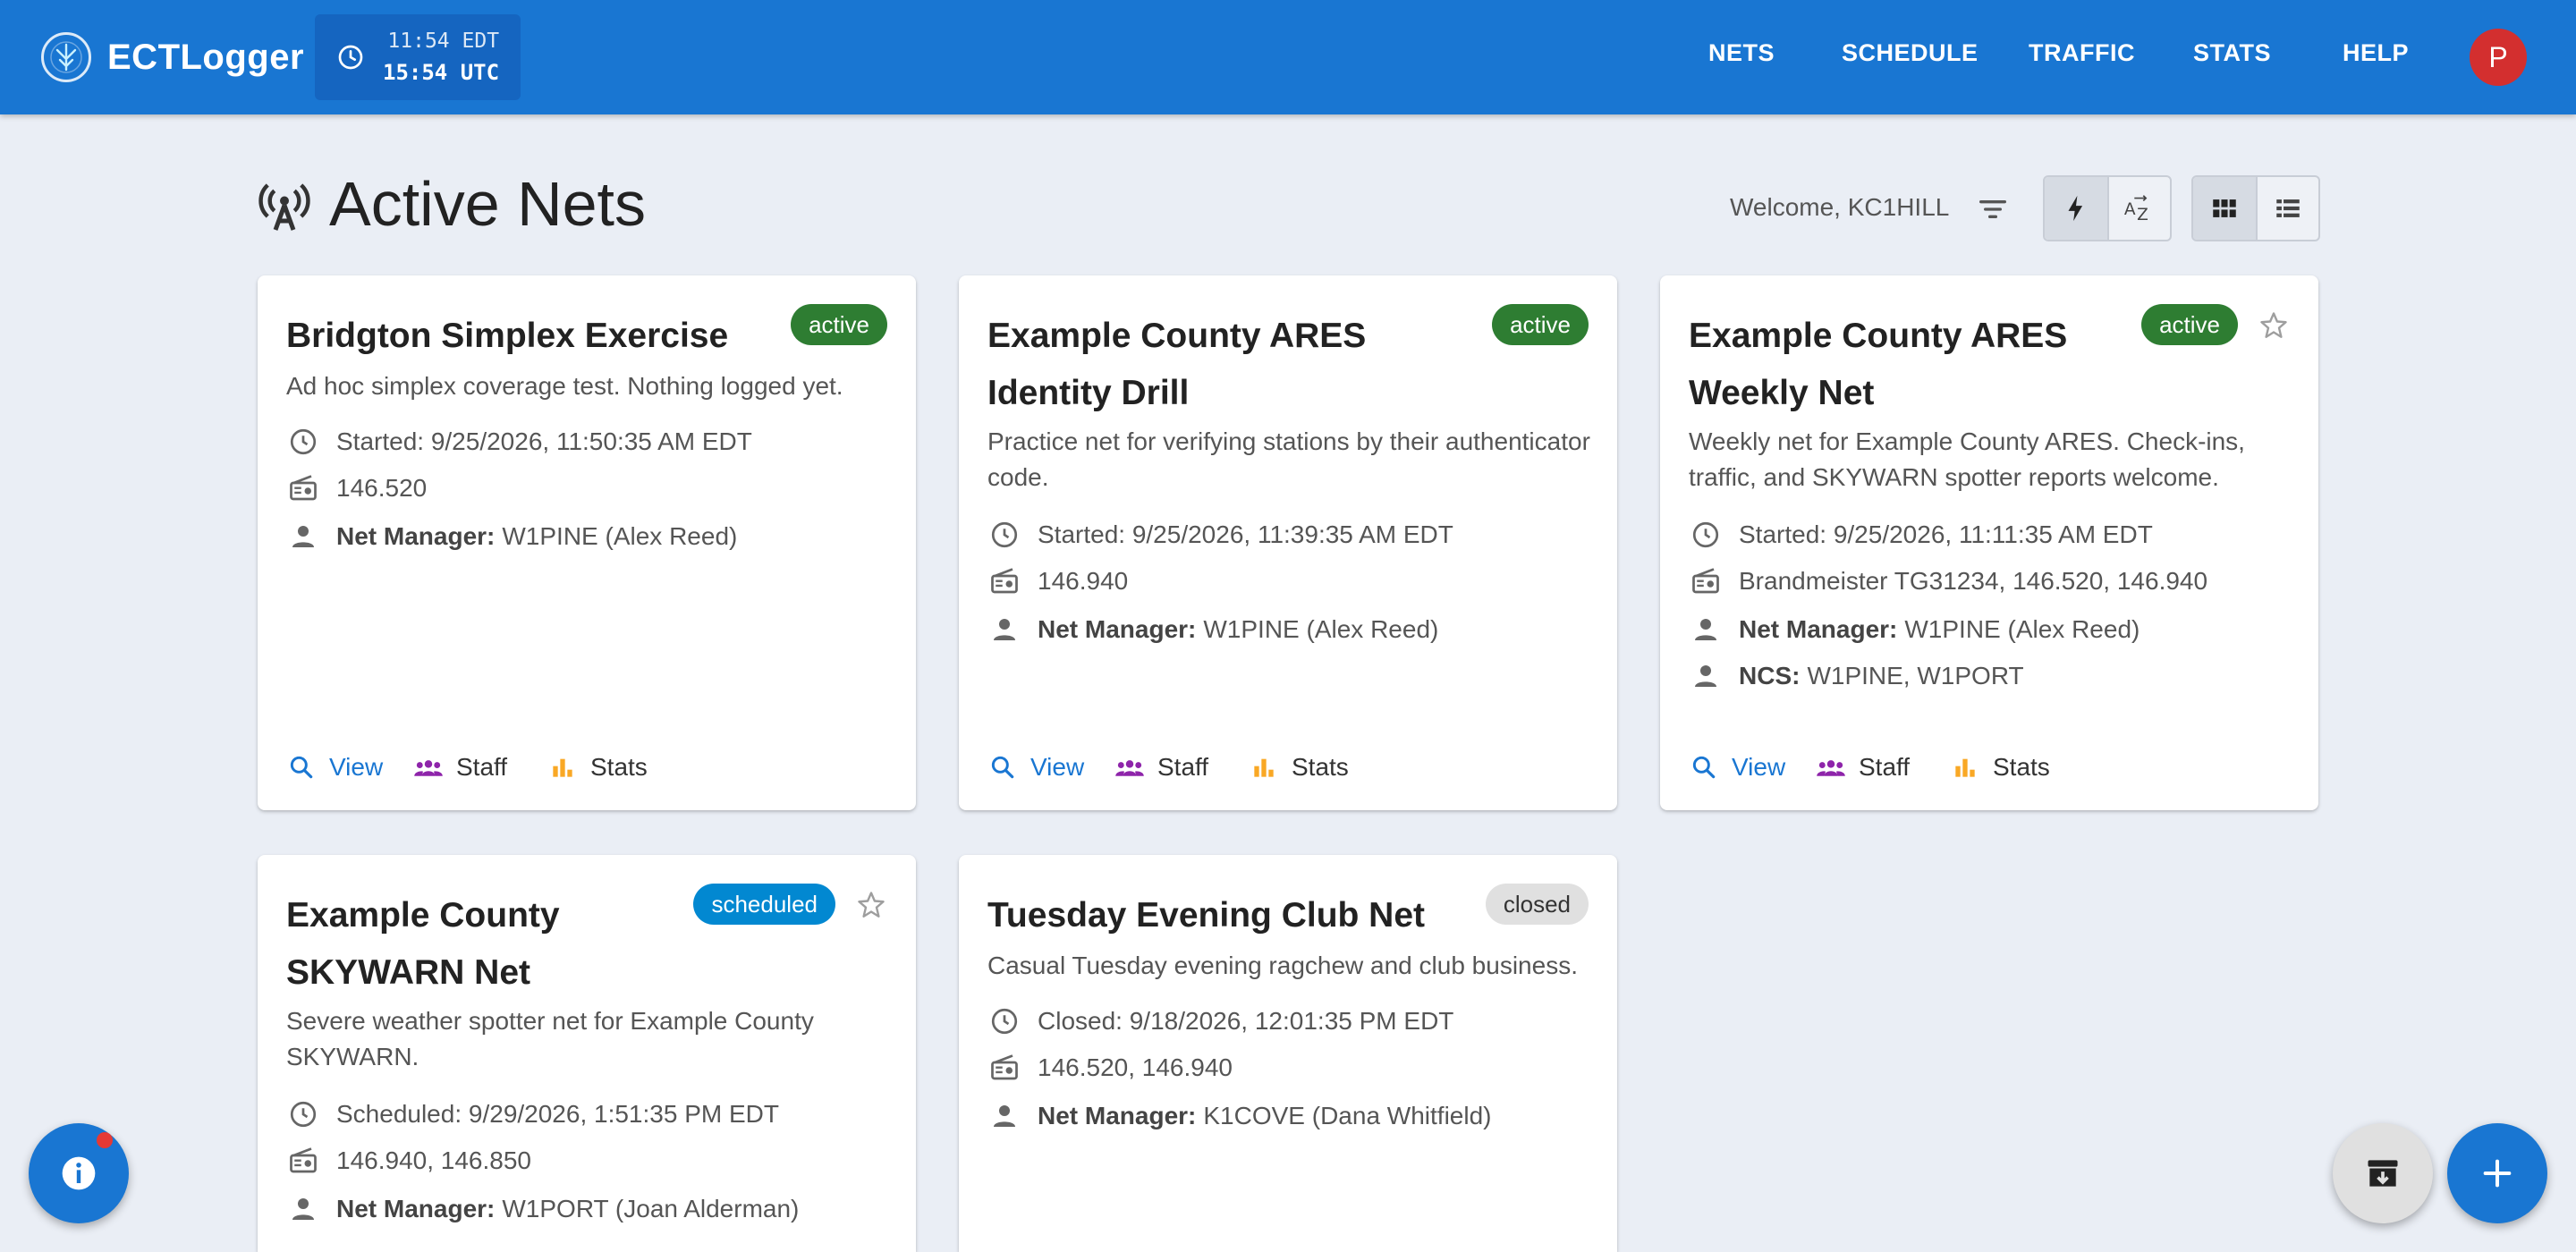 The width and height of the screenshot is (2576, 1252). What do you see at coordinates (2232, 53) in the screenshot?
I see `nav-stats: STATS` at bounding box center [2232, 53].